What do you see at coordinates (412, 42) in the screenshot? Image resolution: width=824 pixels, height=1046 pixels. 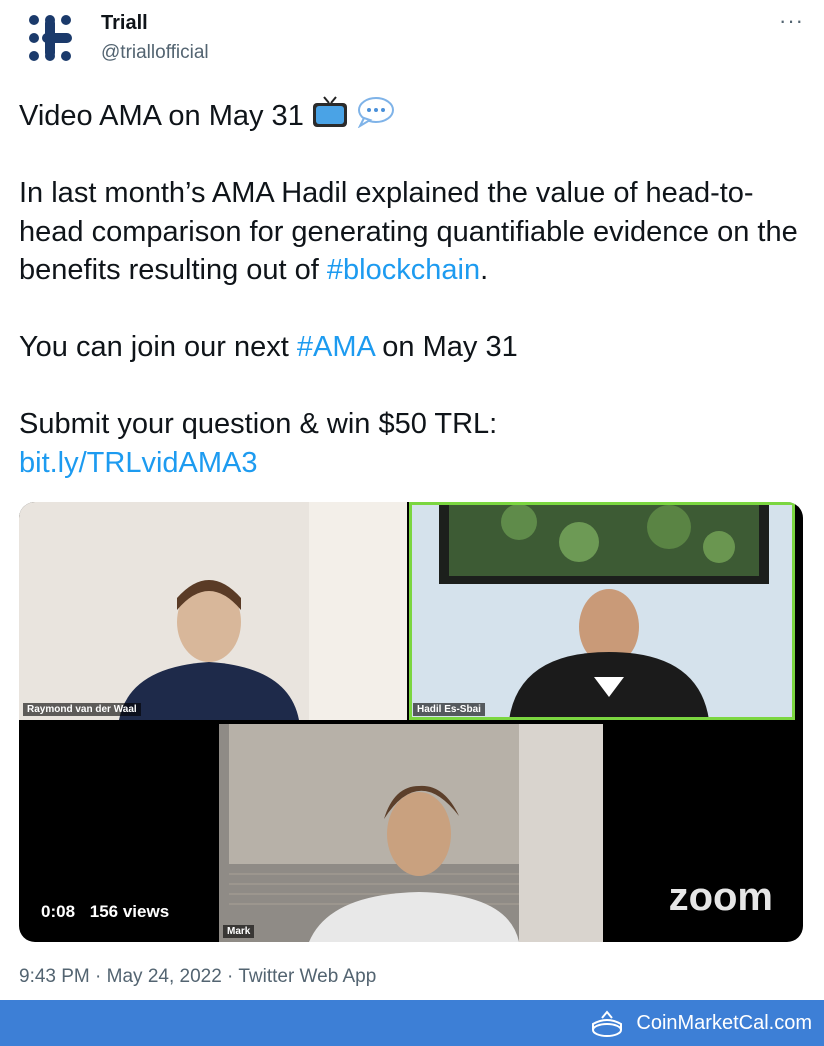 I see `tweet-header: Triall @triallofficial ···` at bounding box center [412, 42].